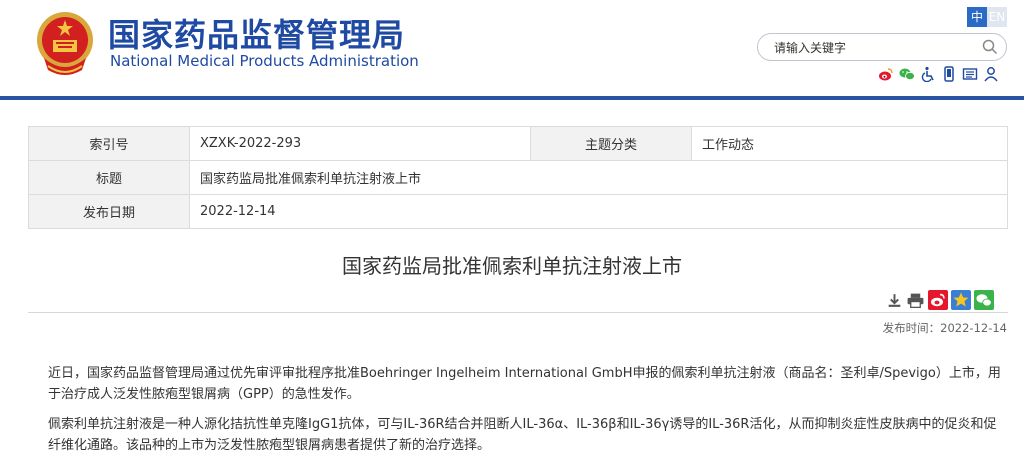  What do you see at coordinates (109, 211) in the screenshot?
I see `date-label: 发布日期` at bounding box center [109, 211].